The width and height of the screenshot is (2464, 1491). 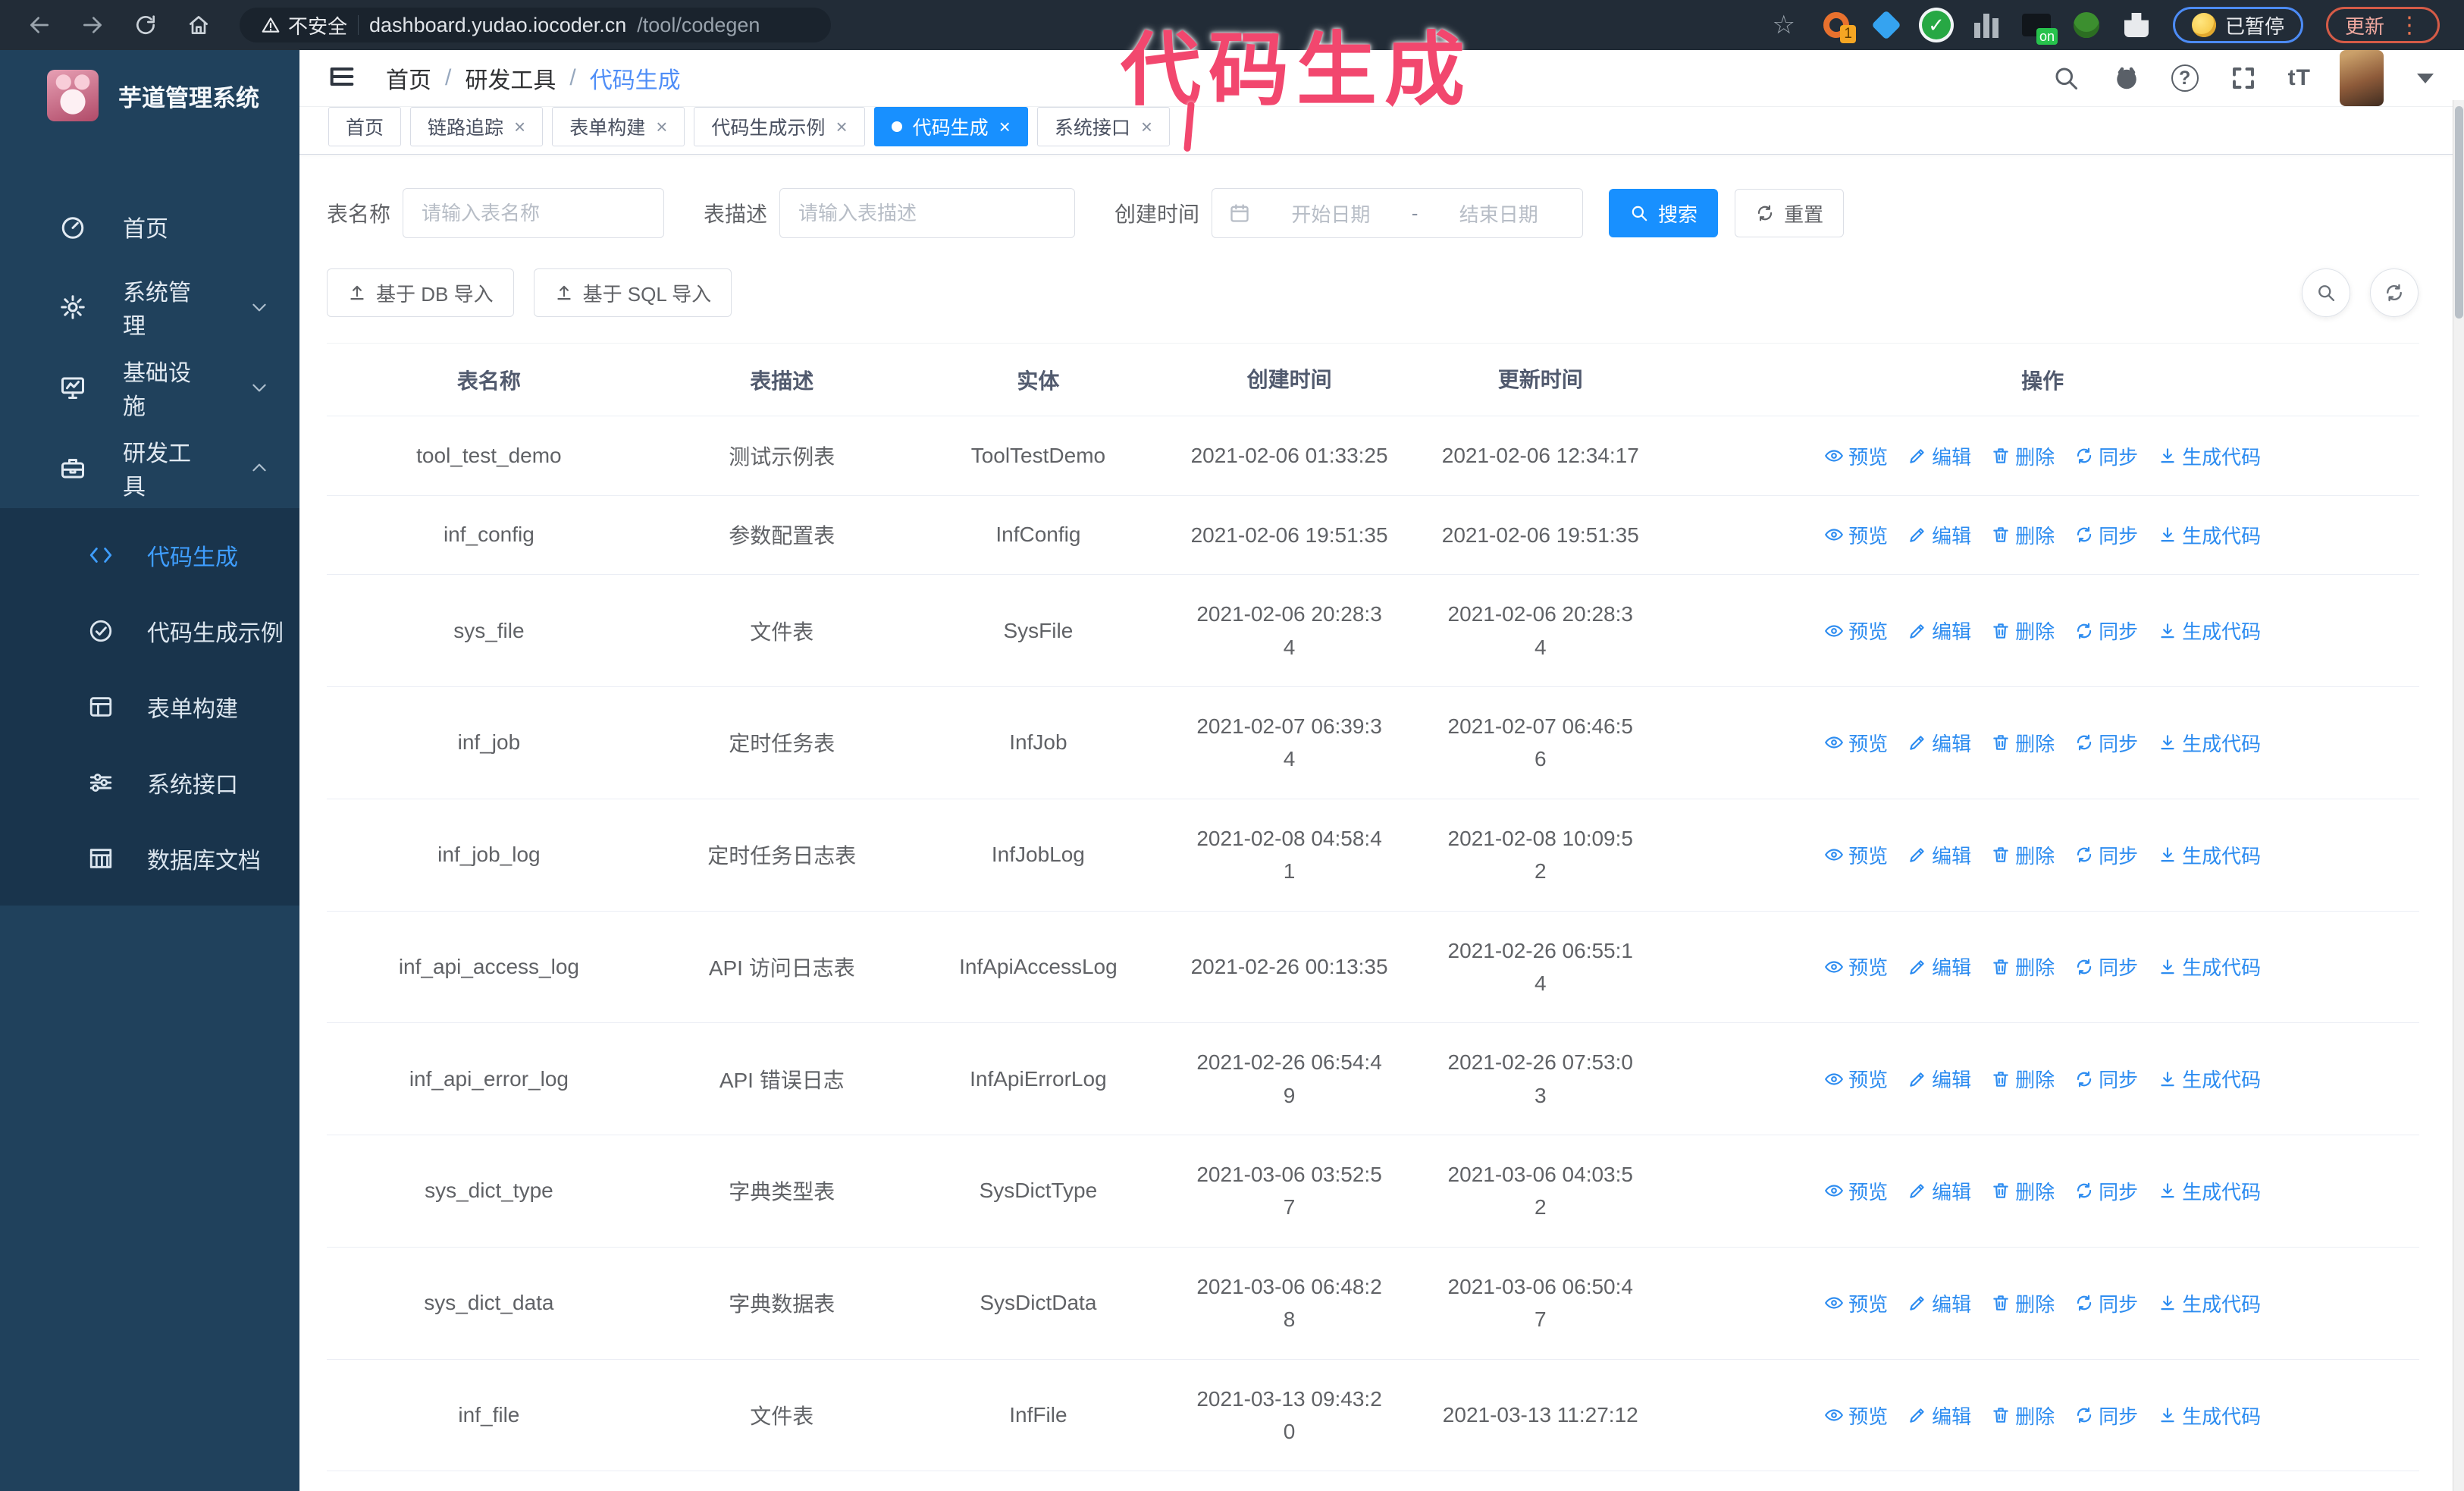 I want to click on kebab-menu-icon: ⋮, so click(x=2410, y=25).